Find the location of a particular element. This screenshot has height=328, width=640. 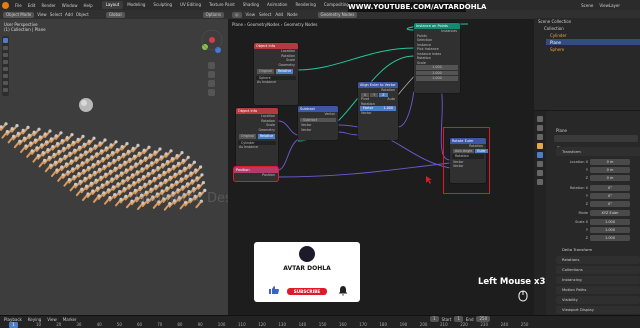

node-subtract: Subtract Vector Subtract Vector Vector is located at coordinates (318, 123).